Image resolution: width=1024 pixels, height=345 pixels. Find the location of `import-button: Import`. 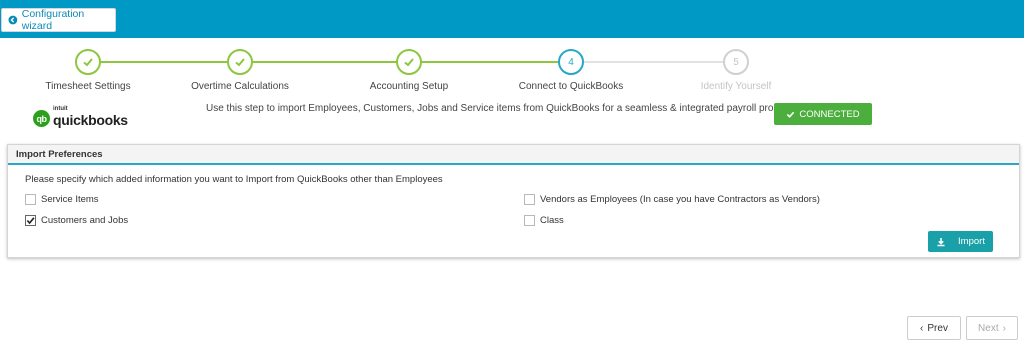

import-button: Import is located at coordinates (960, 241).